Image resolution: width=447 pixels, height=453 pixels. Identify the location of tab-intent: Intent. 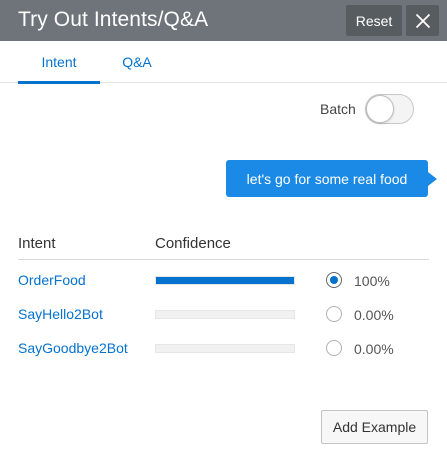
(59, 62).